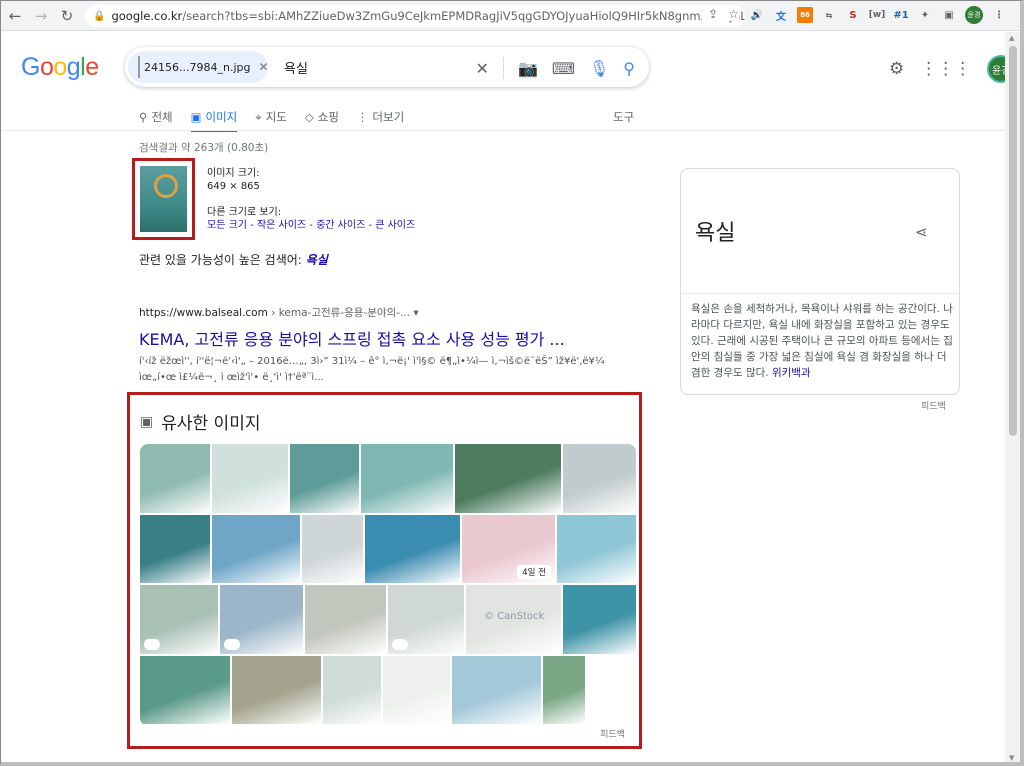  I want to click on w-extension-icon: [w], so click(877, 15).